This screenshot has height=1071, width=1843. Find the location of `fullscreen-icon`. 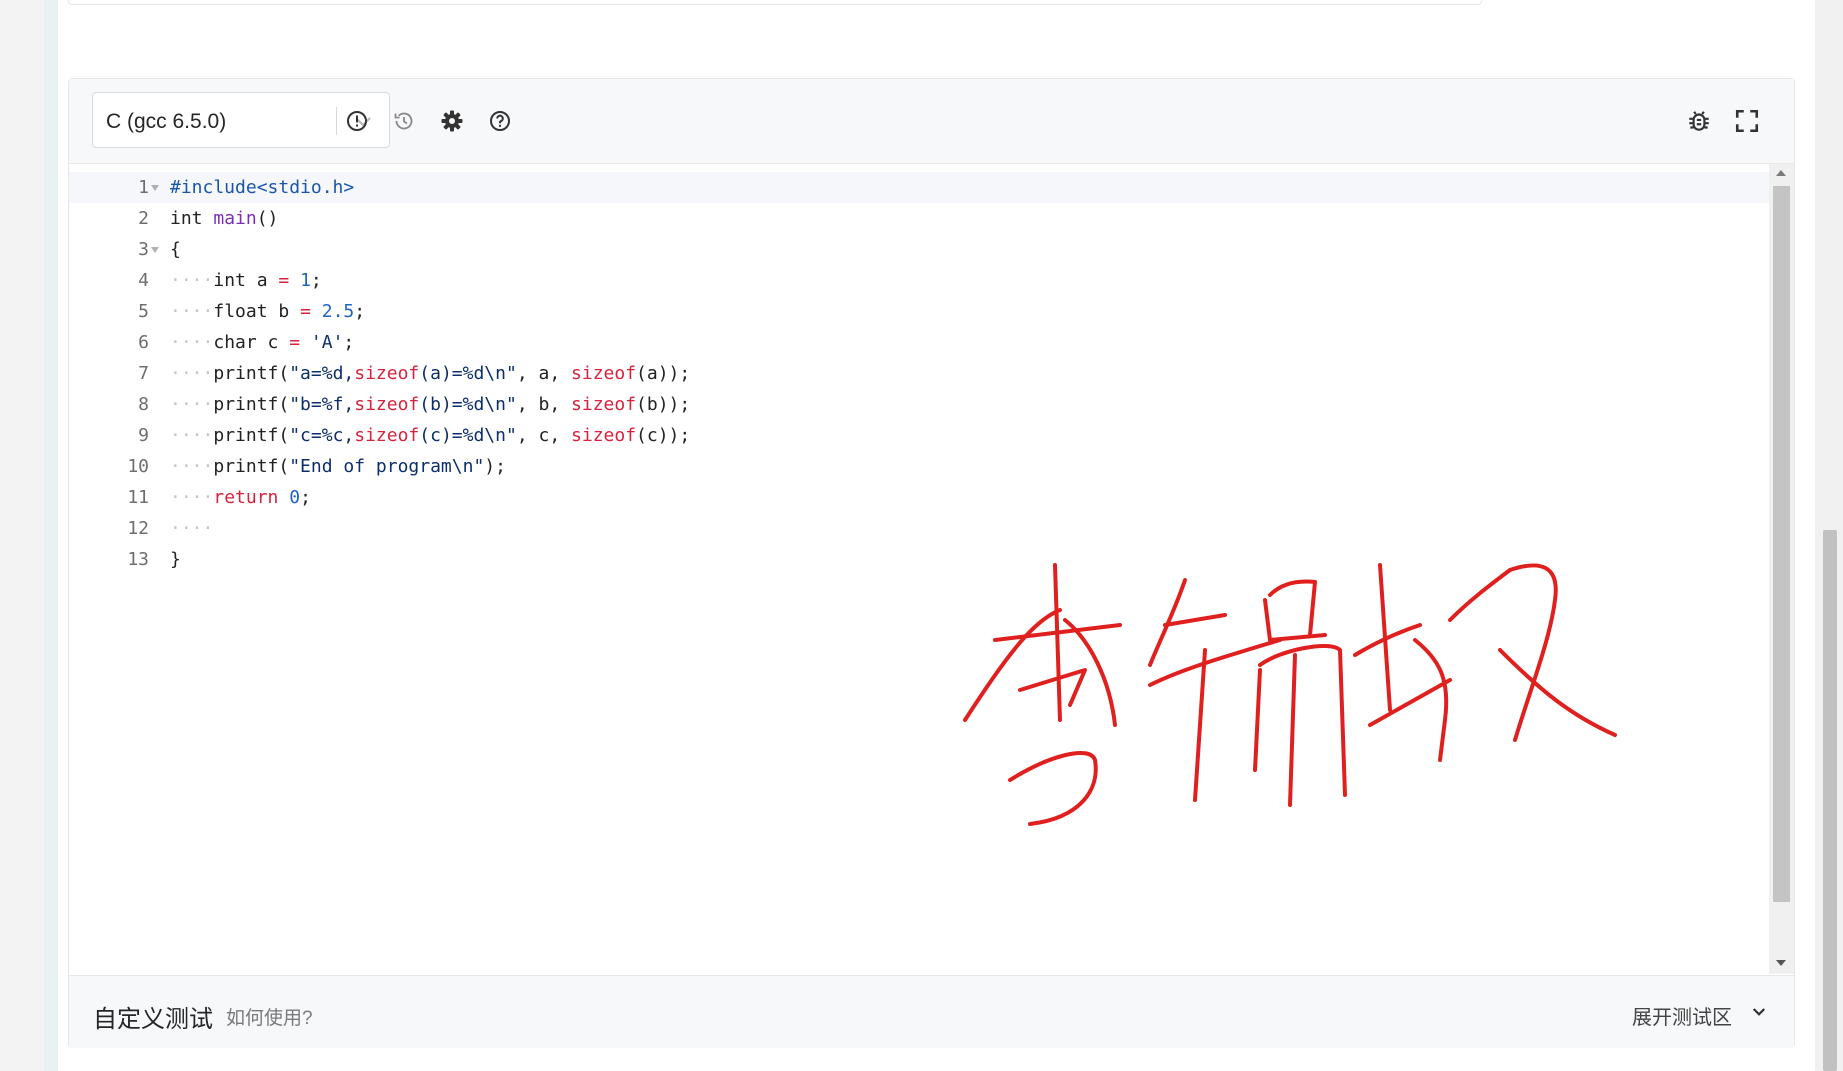

fullscreen-icon is located at coordinates (1747, 121).